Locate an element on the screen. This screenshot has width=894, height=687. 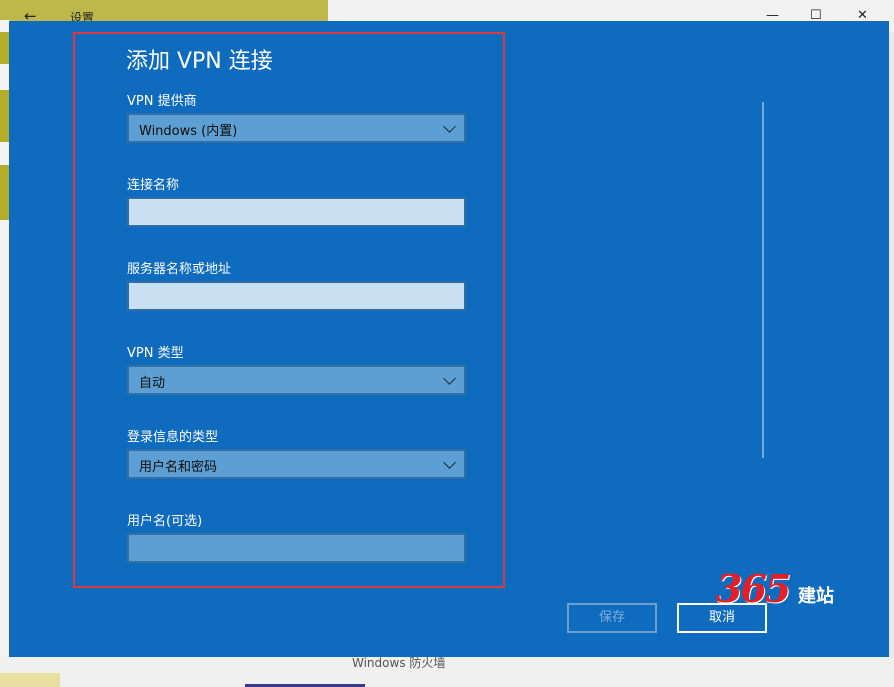
username-input is located at coordinates (296, 548).